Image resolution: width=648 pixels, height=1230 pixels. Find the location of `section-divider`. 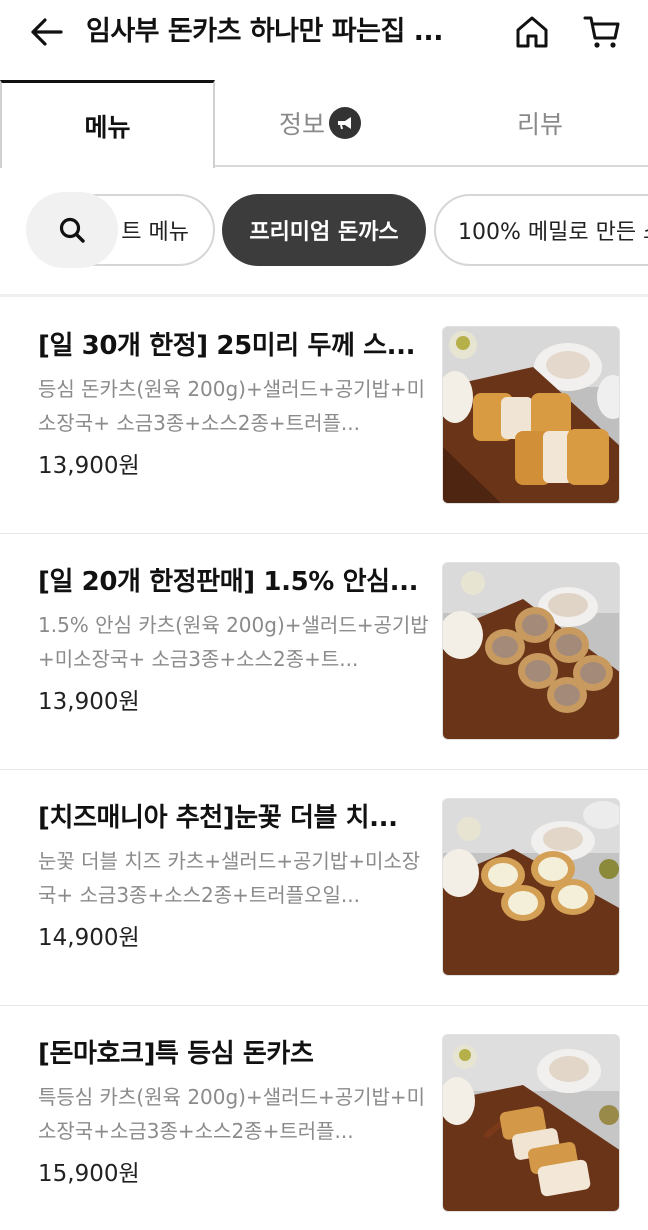

section-divider is located at coordinates (324, 295).